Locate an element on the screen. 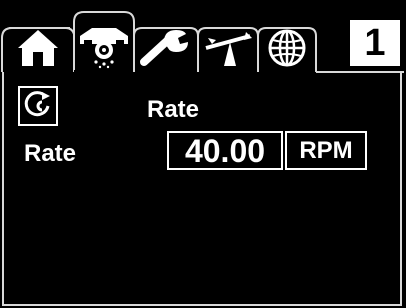 Image resolution: width=406 pixels, height=308 pixels. field-label: Rate is located at coordinates (173, 109).